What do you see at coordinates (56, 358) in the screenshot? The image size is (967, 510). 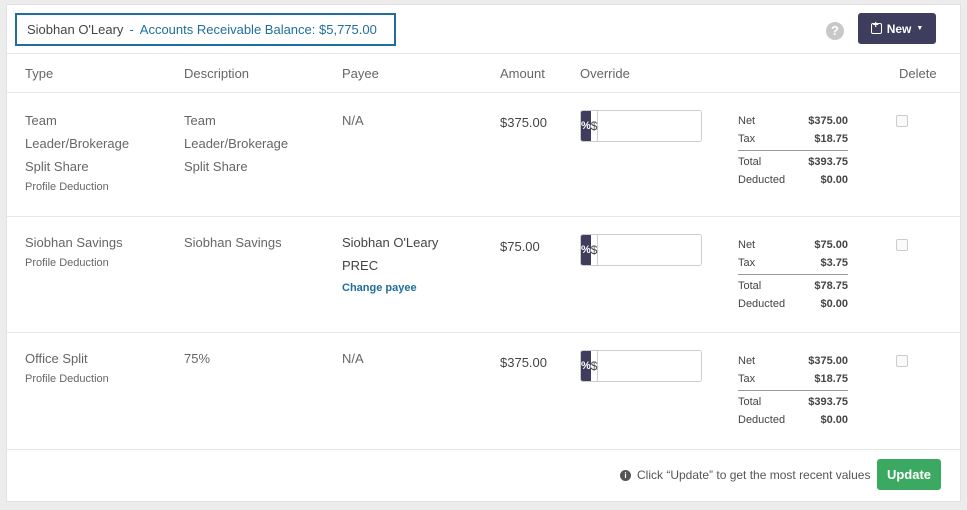 I see `type-line: Office Split` at bounding box center [56, 358].